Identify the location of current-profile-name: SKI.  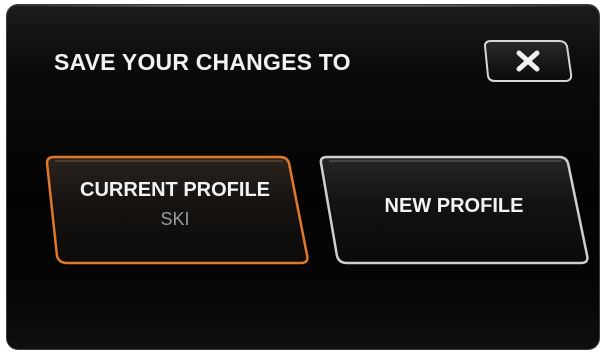
(175, 219).